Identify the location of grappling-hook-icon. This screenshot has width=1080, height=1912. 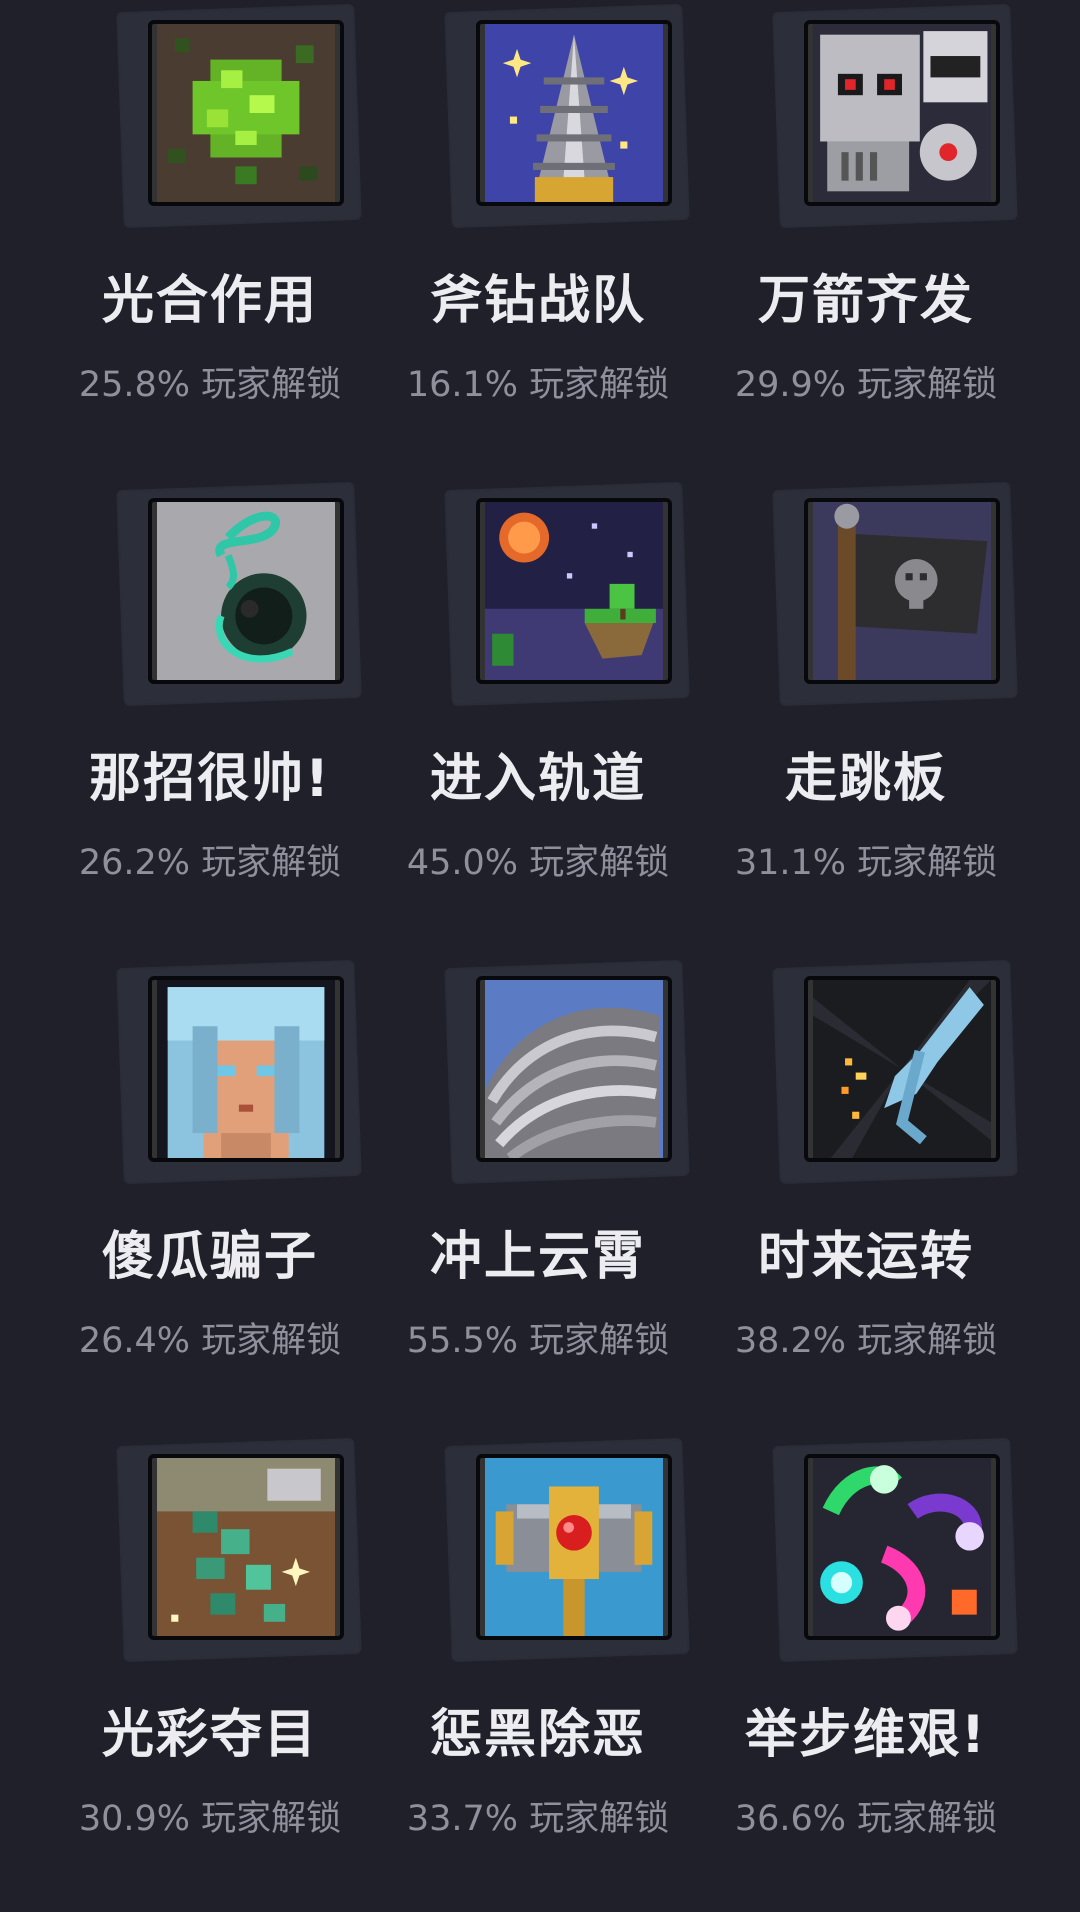
(246, 591).